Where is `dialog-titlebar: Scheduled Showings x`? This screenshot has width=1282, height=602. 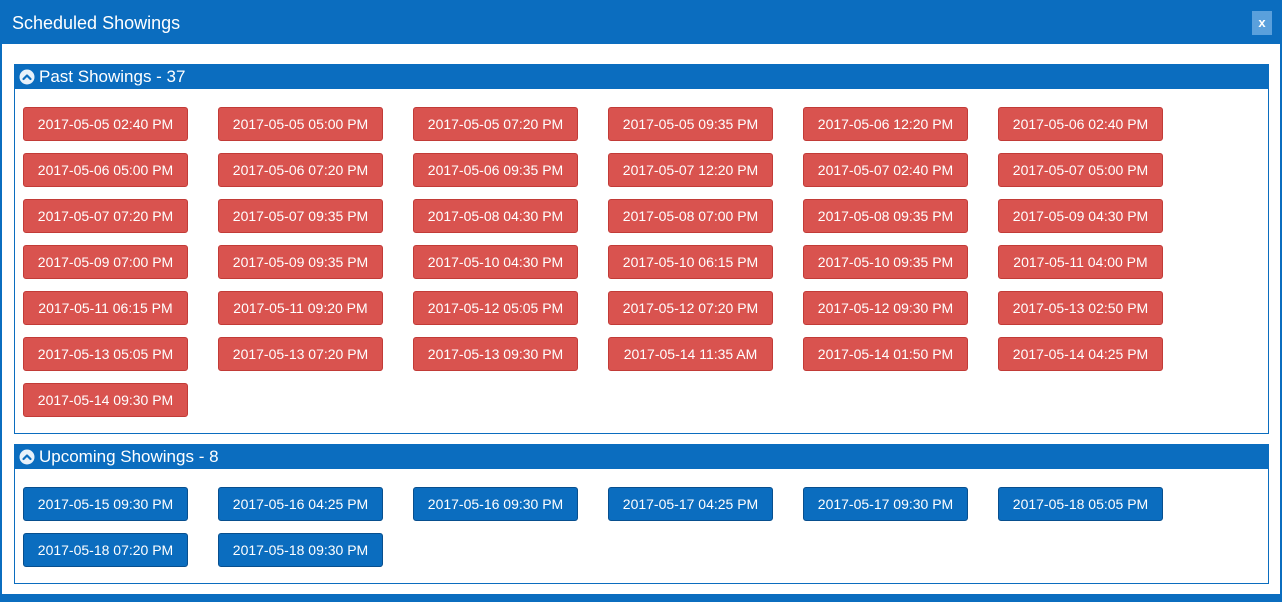
dialog-titlebar: Scheduled Showings x is located at coordinates (641, 23).